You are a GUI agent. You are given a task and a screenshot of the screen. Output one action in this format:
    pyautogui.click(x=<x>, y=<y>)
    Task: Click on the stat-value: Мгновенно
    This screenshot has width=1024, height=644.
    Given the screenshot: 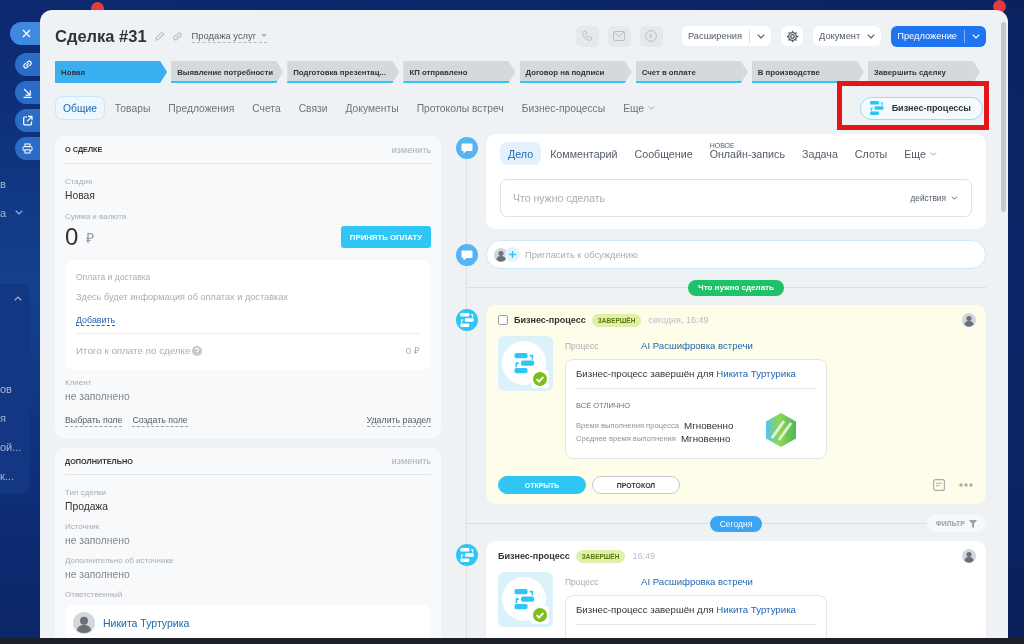 What is the action you would take?
    pyautogui.click(x=705, y=438)
    